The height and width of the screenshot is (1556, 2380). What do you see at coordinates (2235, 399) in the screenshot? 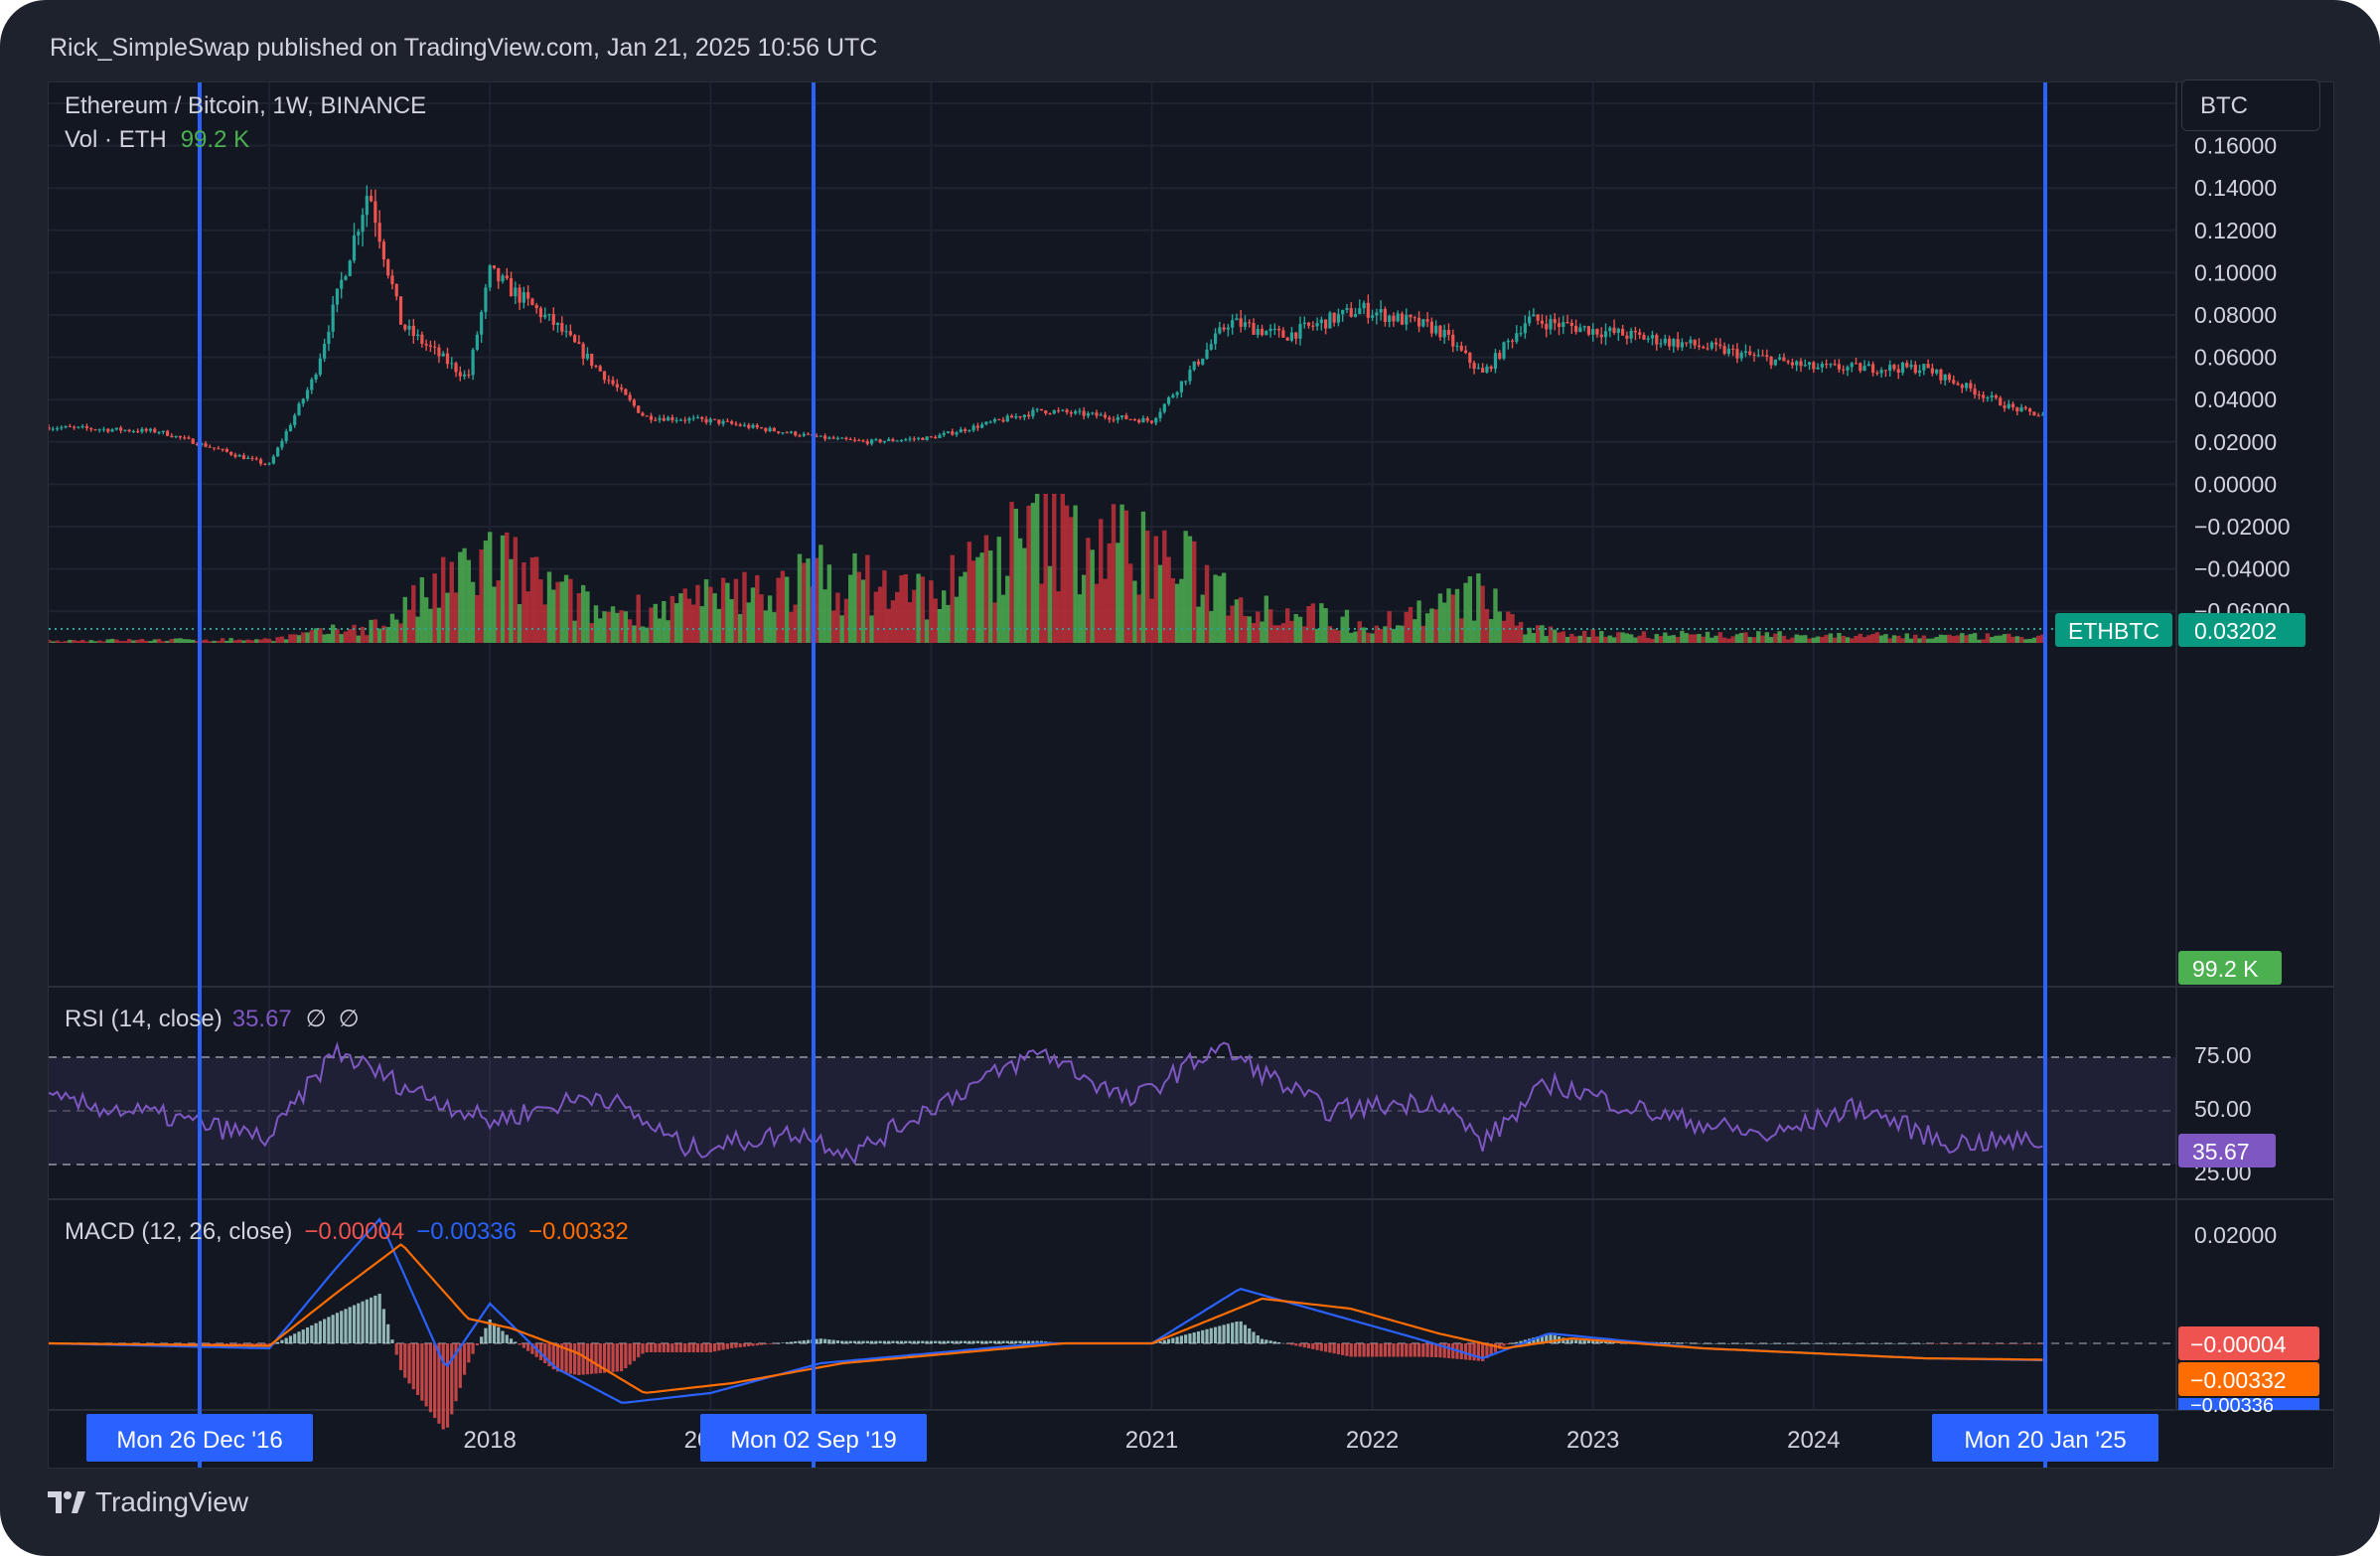
I see `price-axis-label: 0.04000` at bounding box center [2235, 399].